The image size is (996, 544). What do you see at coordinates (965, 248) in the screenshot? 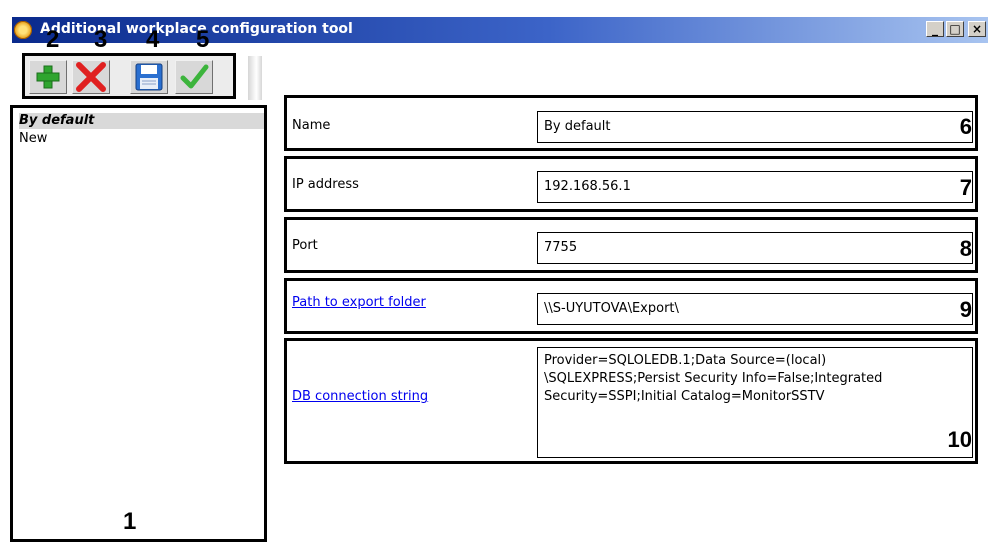
I see `callout-8: 8` at bounding box center [965, 248].